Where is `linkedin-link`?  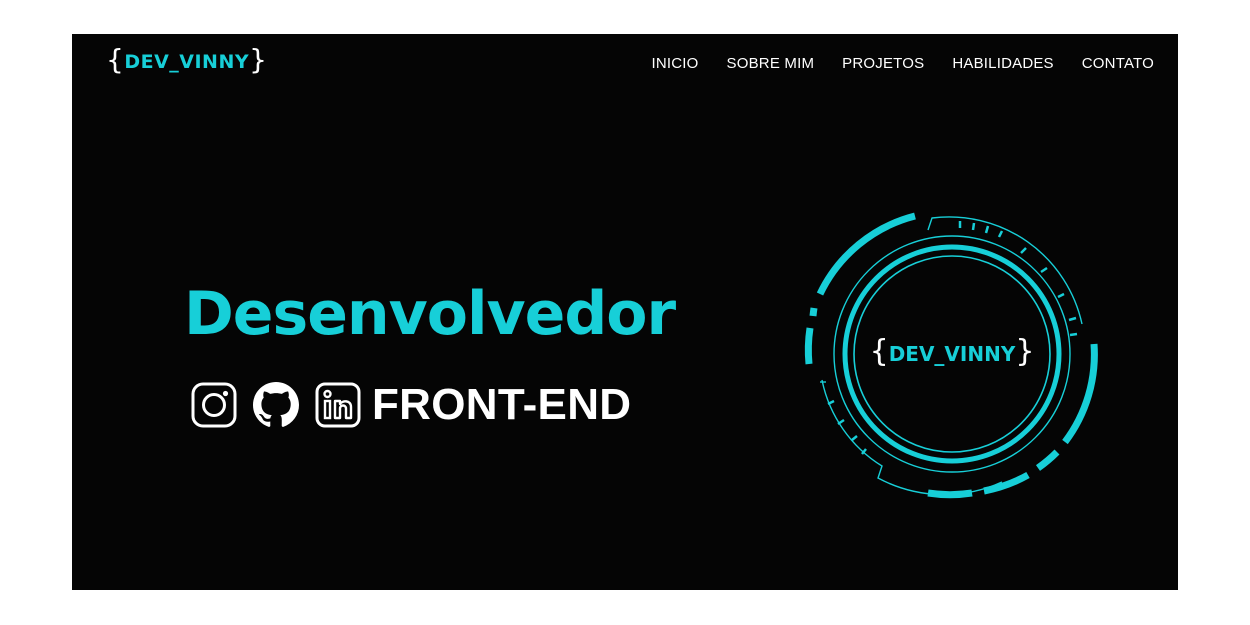 linkedin-link is located at coordinates (338, 405).